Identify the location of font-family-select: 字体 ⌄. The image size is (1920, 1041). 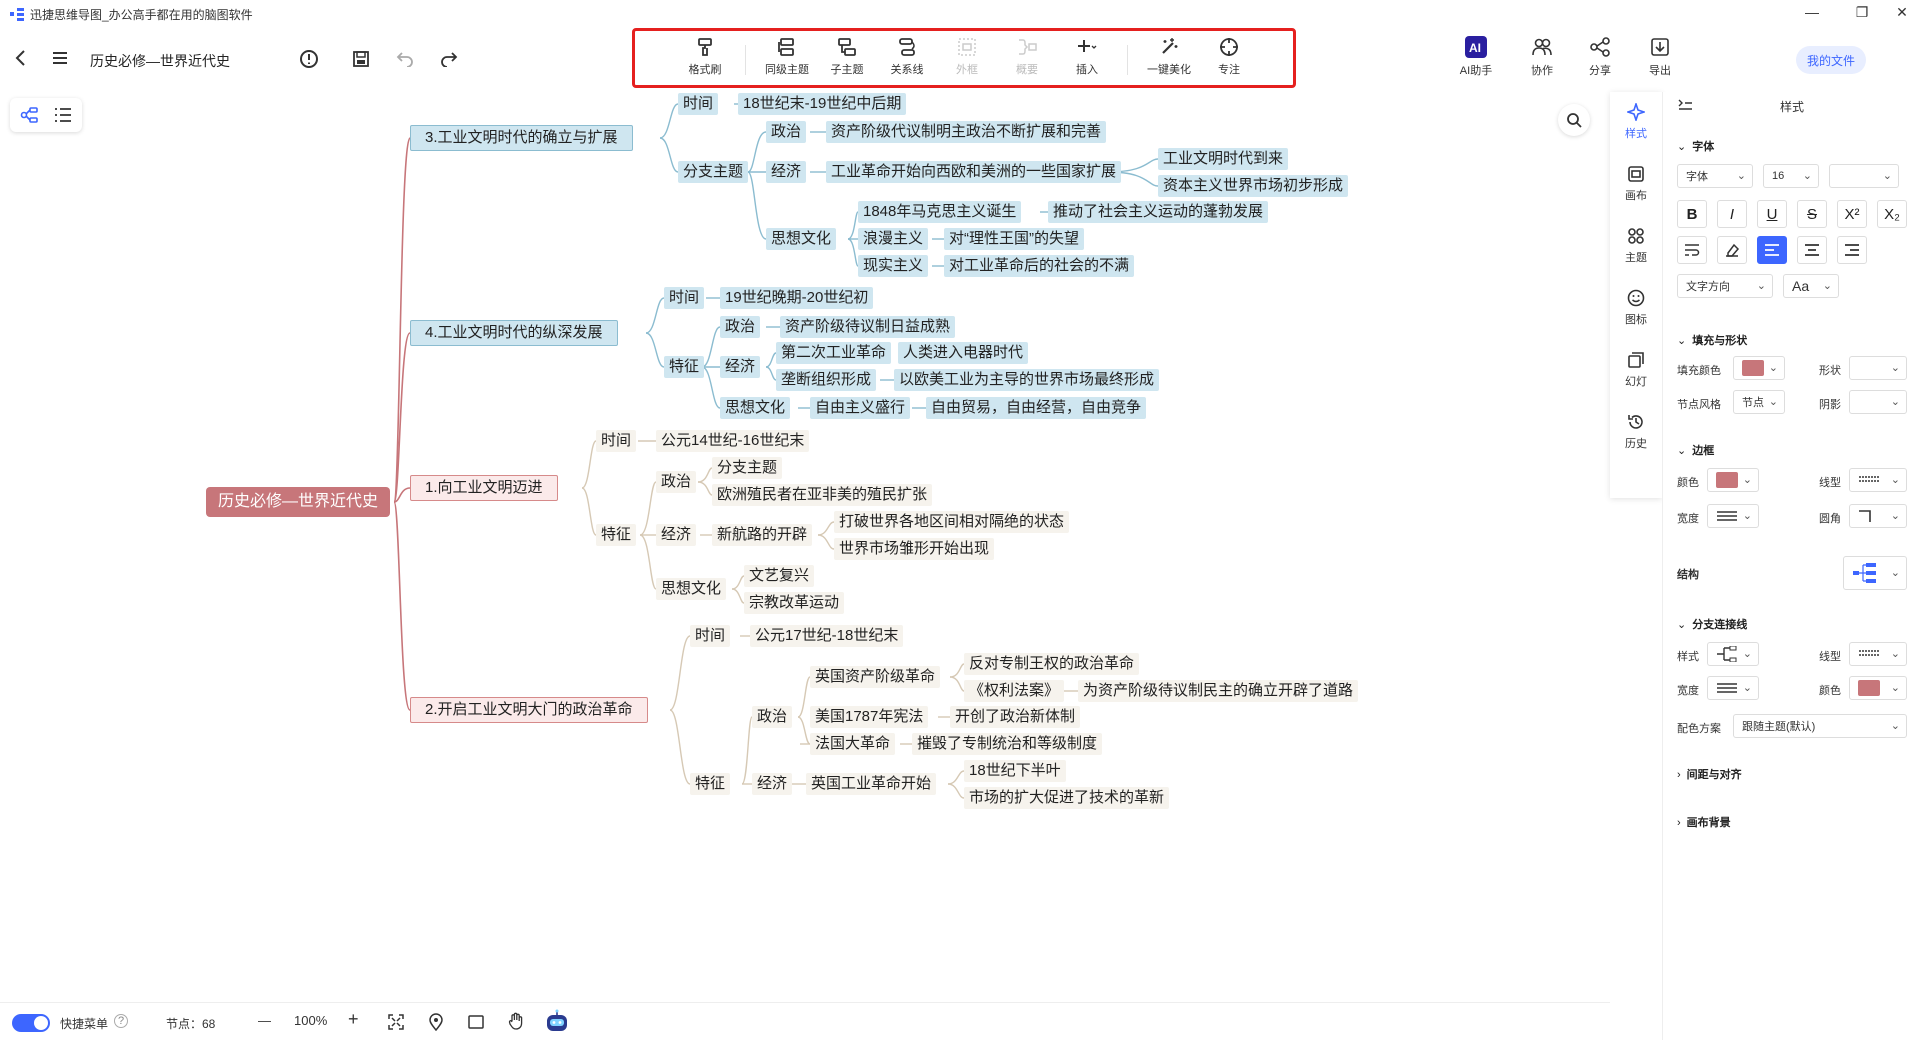
(1715, 176).